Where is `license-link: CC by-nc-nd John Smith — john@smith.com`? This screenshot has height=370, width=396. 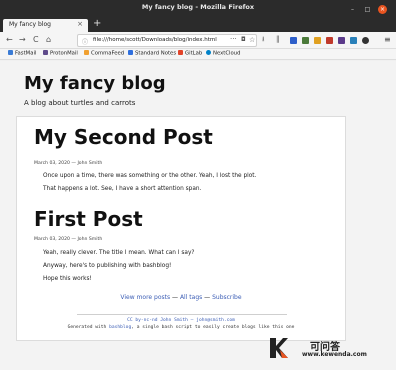
license-link: CC by-nc-nd John Smith — john@smith.com is located at coordinates (181, 320).